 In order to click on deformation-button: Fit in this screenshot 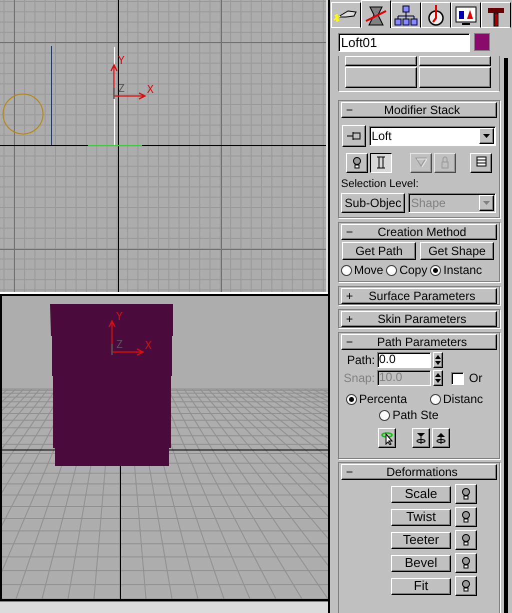, I will do `click(421, 586)`.